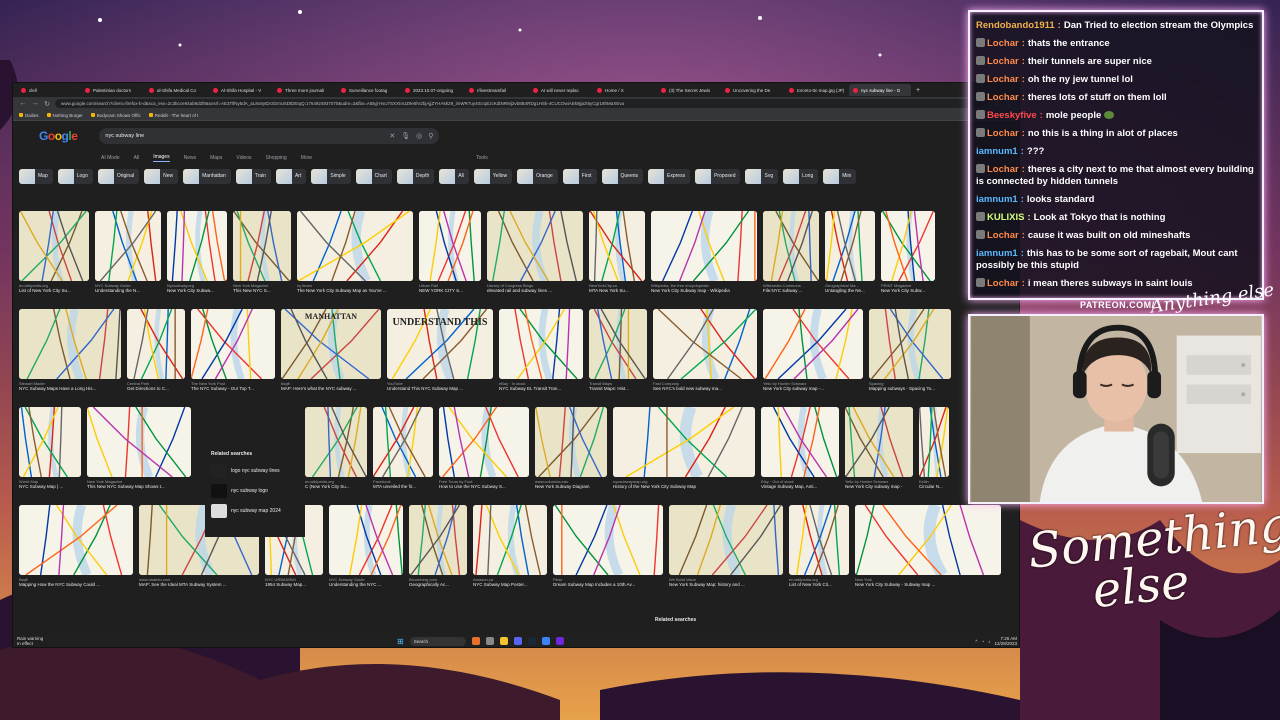  I want to click on filter-chip: Express, so click(669, 176).